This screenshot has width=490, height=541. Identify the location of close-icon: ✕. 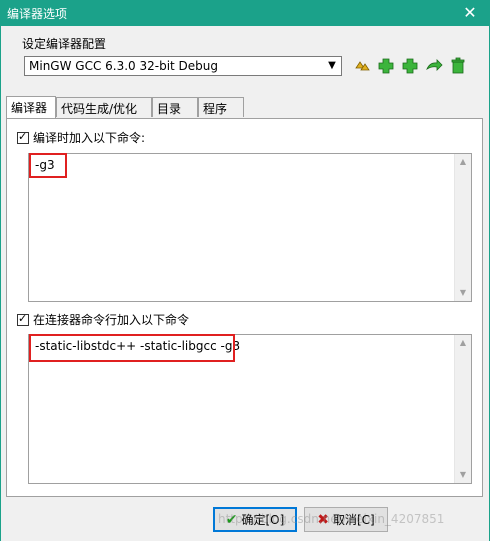
(470, 13).